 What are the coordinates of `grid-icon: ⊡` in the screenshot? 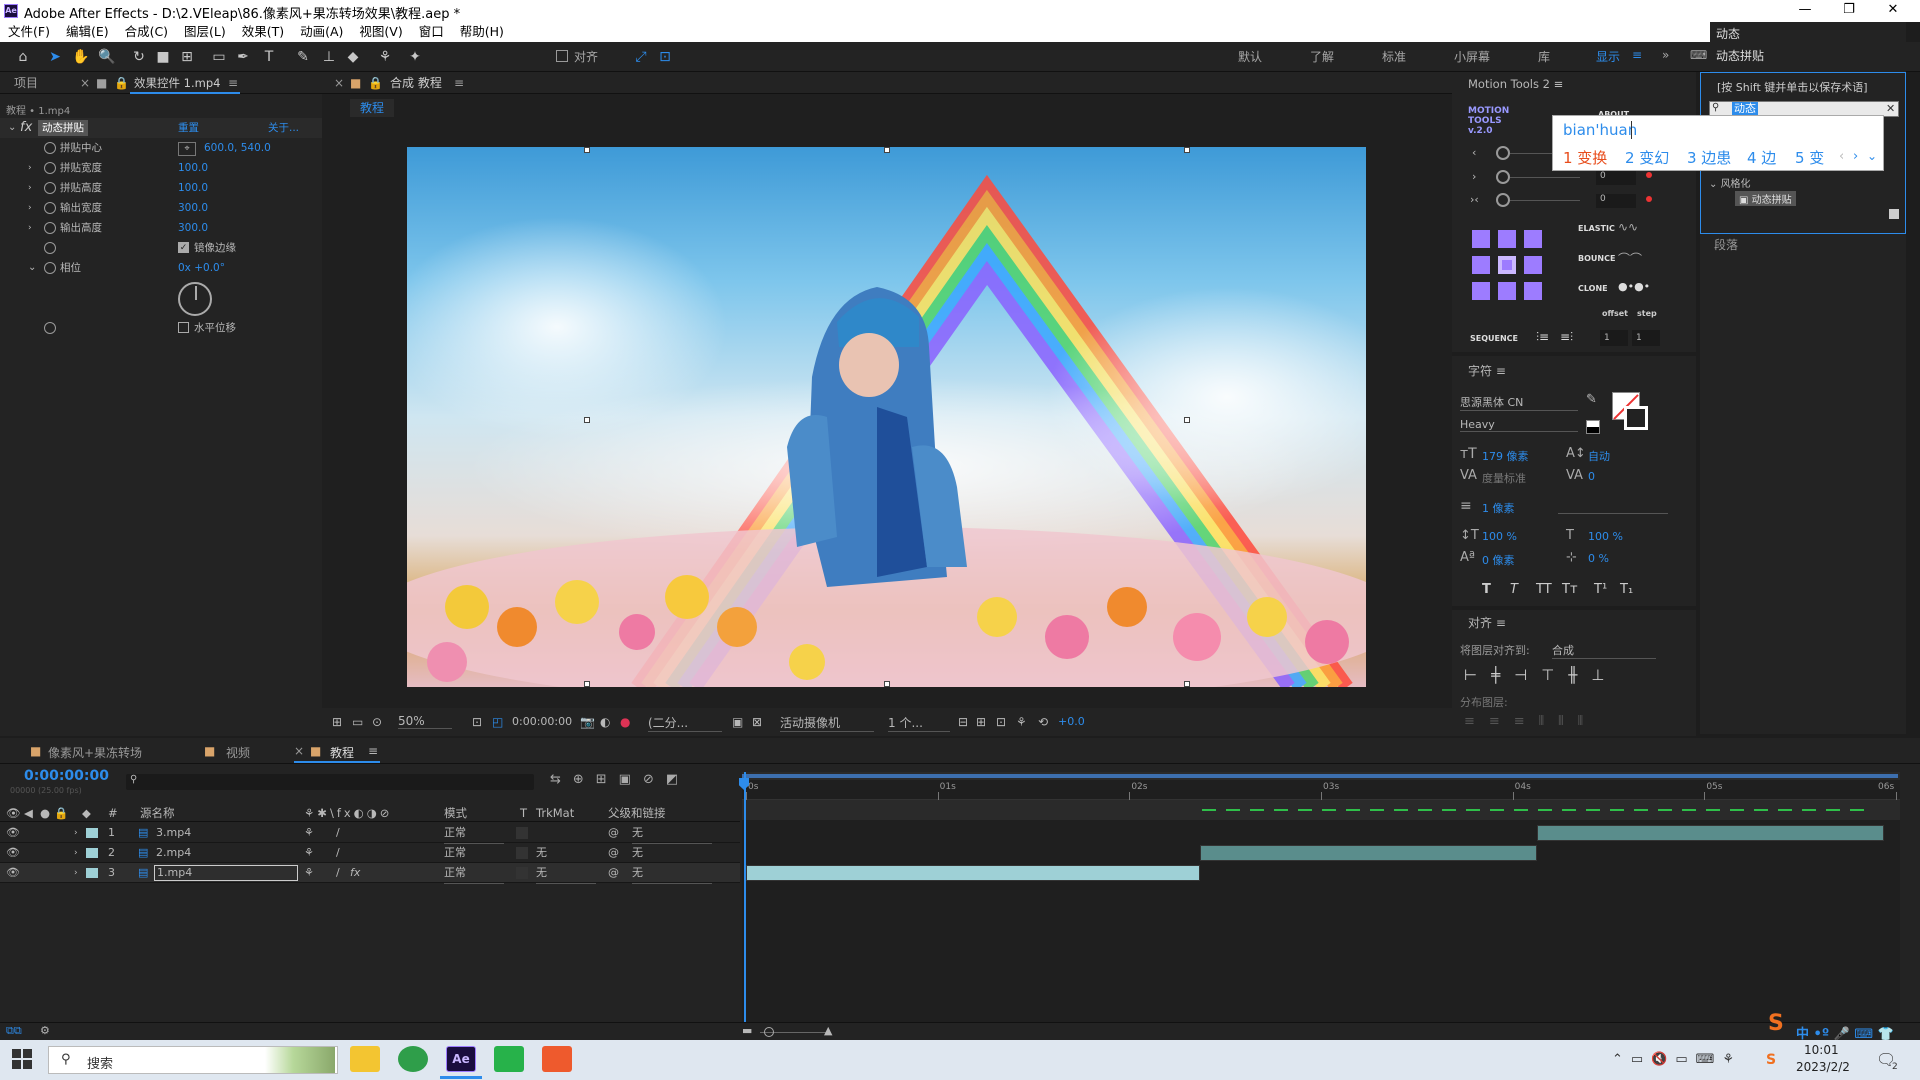 It's located at (477, 722).